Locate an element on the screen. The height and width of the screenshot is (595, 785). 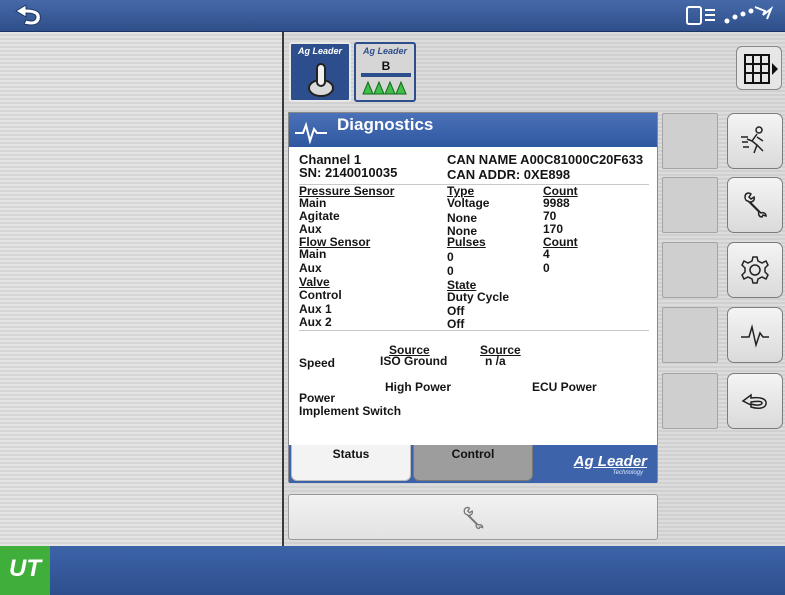
tab-status-label: Status is located at coordinates (351, 454).